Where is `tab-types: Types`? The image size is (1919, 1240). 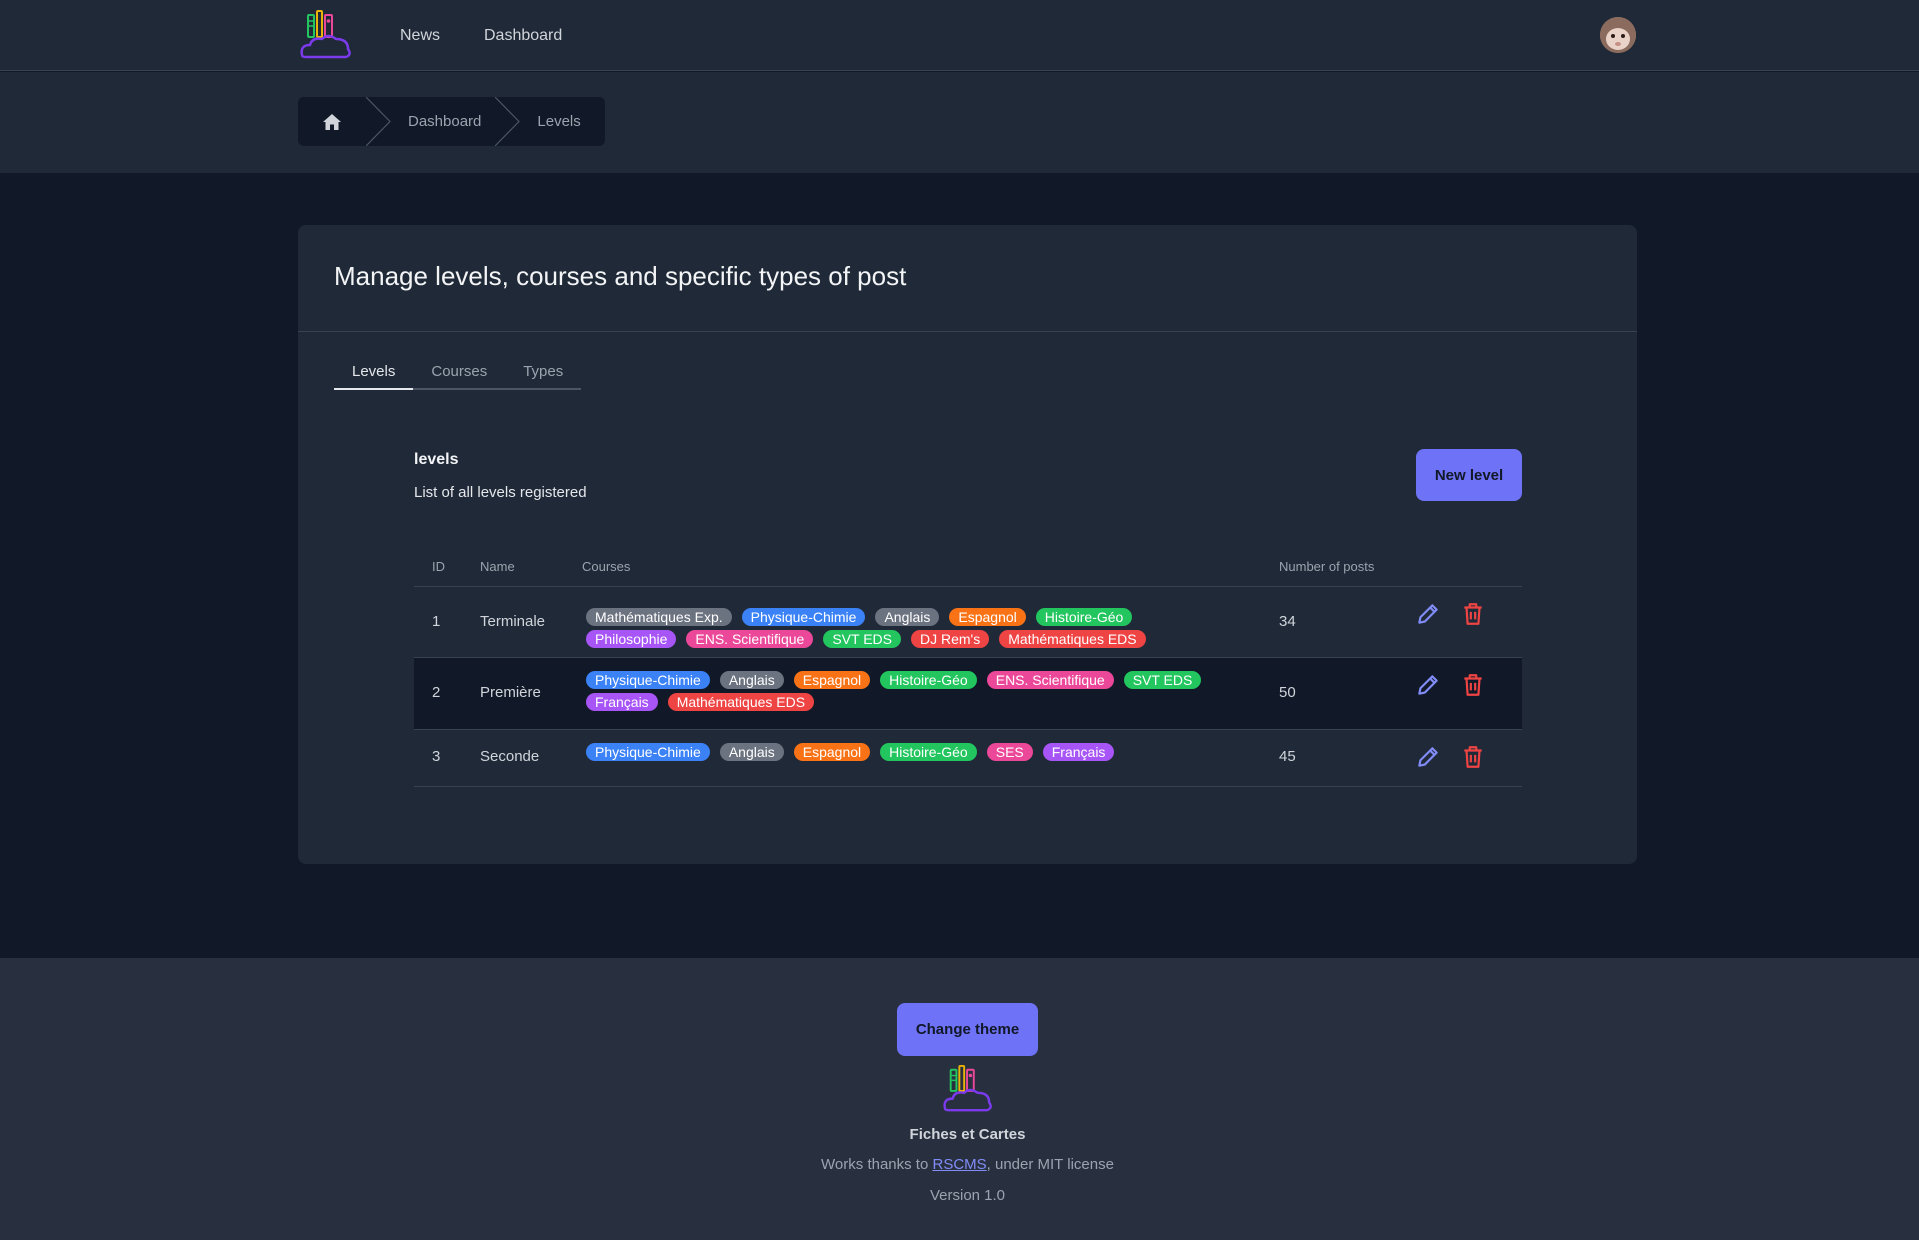 tab-types: Types is located at coordinates (543, 375).